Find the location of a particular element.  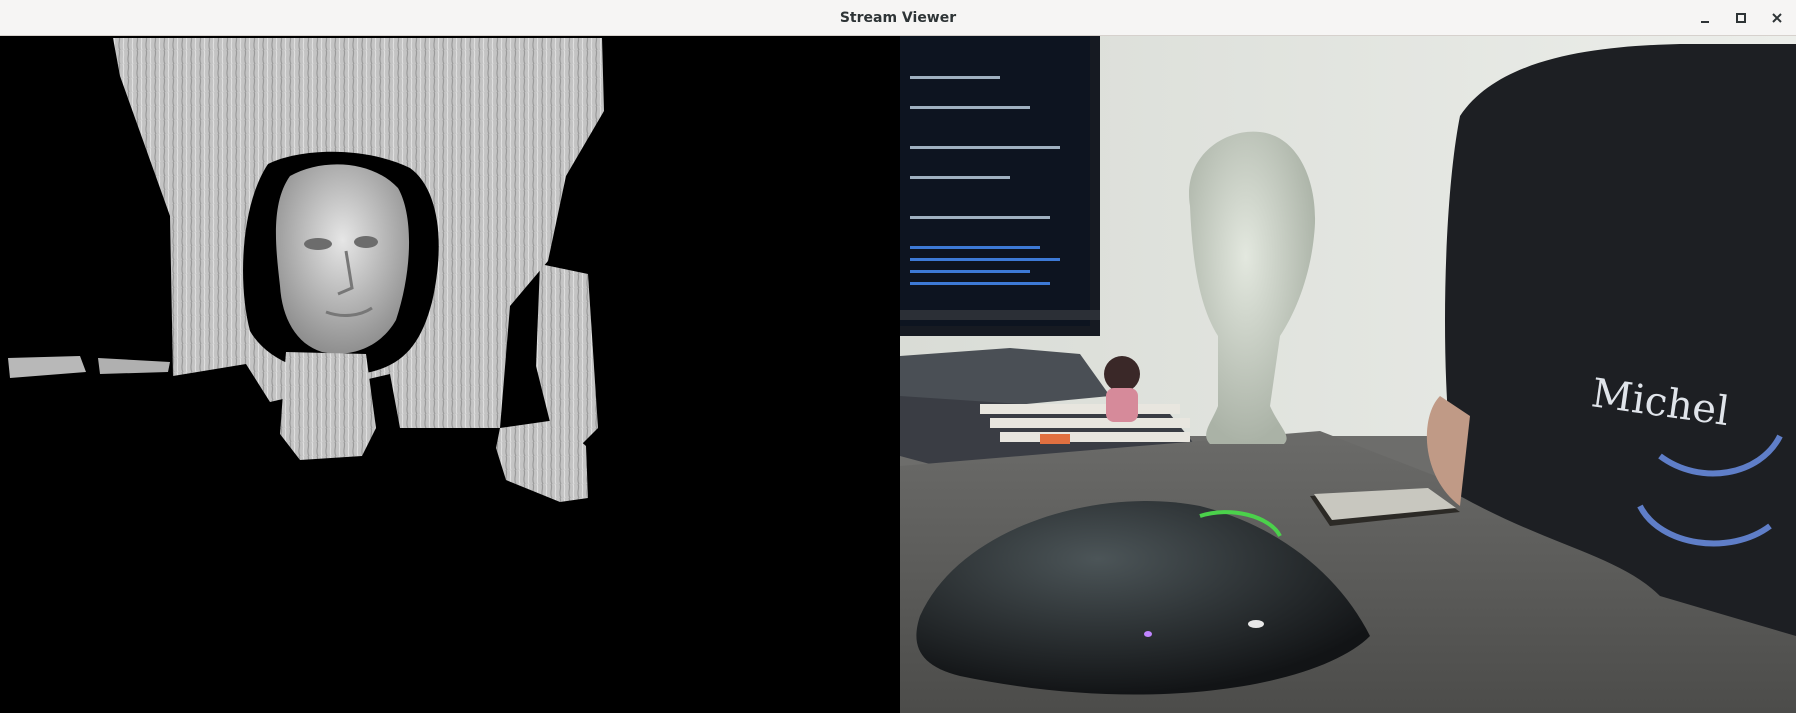

minimize-icon is located at coordinates (1705, 22).